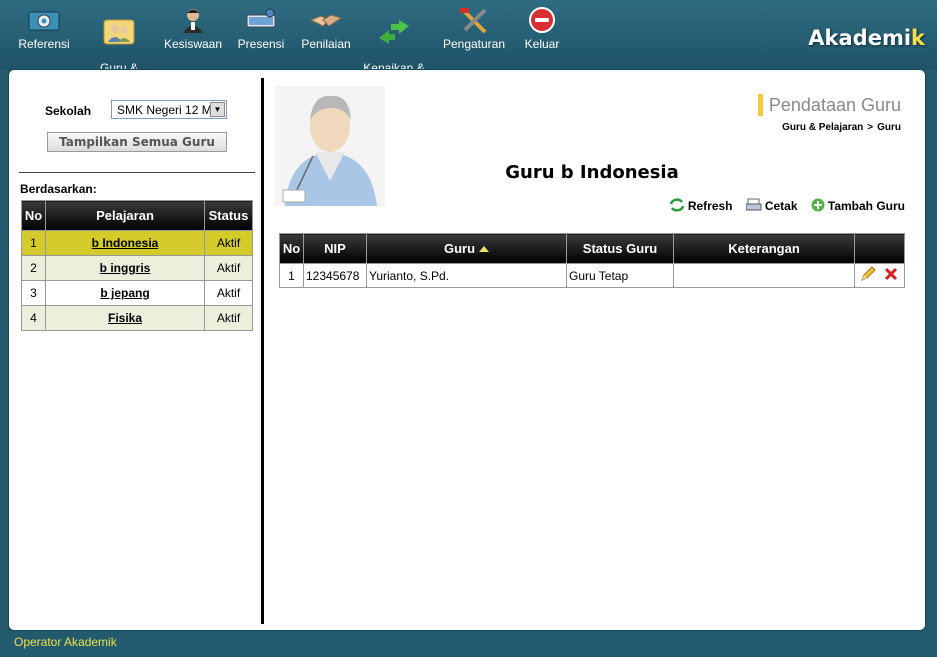 The height and width of the screenshot is (657, 937). What do you see at coordinates (542, 44) in the screenshot?
I see `nav-label: Keluar` at bounding box center [542, 44].